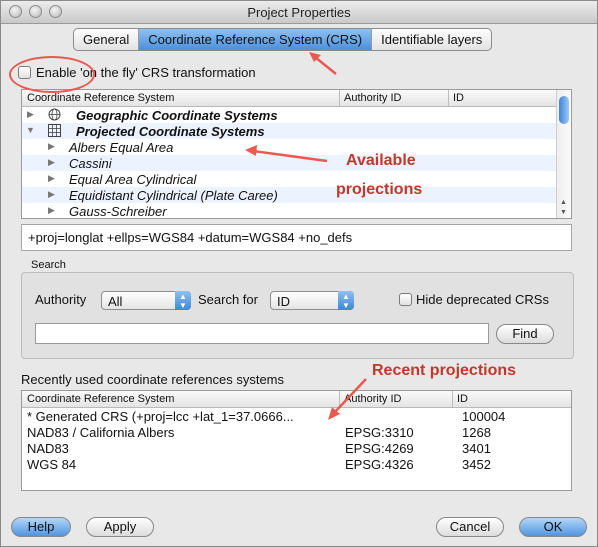 The image size is (598, 547). What do you see at coordinates (289, 115) in the screenshot?
I see `crs-tree-row-geographic: ▶ Geographic Coordinate Systems` at bounding box center [289, 115].